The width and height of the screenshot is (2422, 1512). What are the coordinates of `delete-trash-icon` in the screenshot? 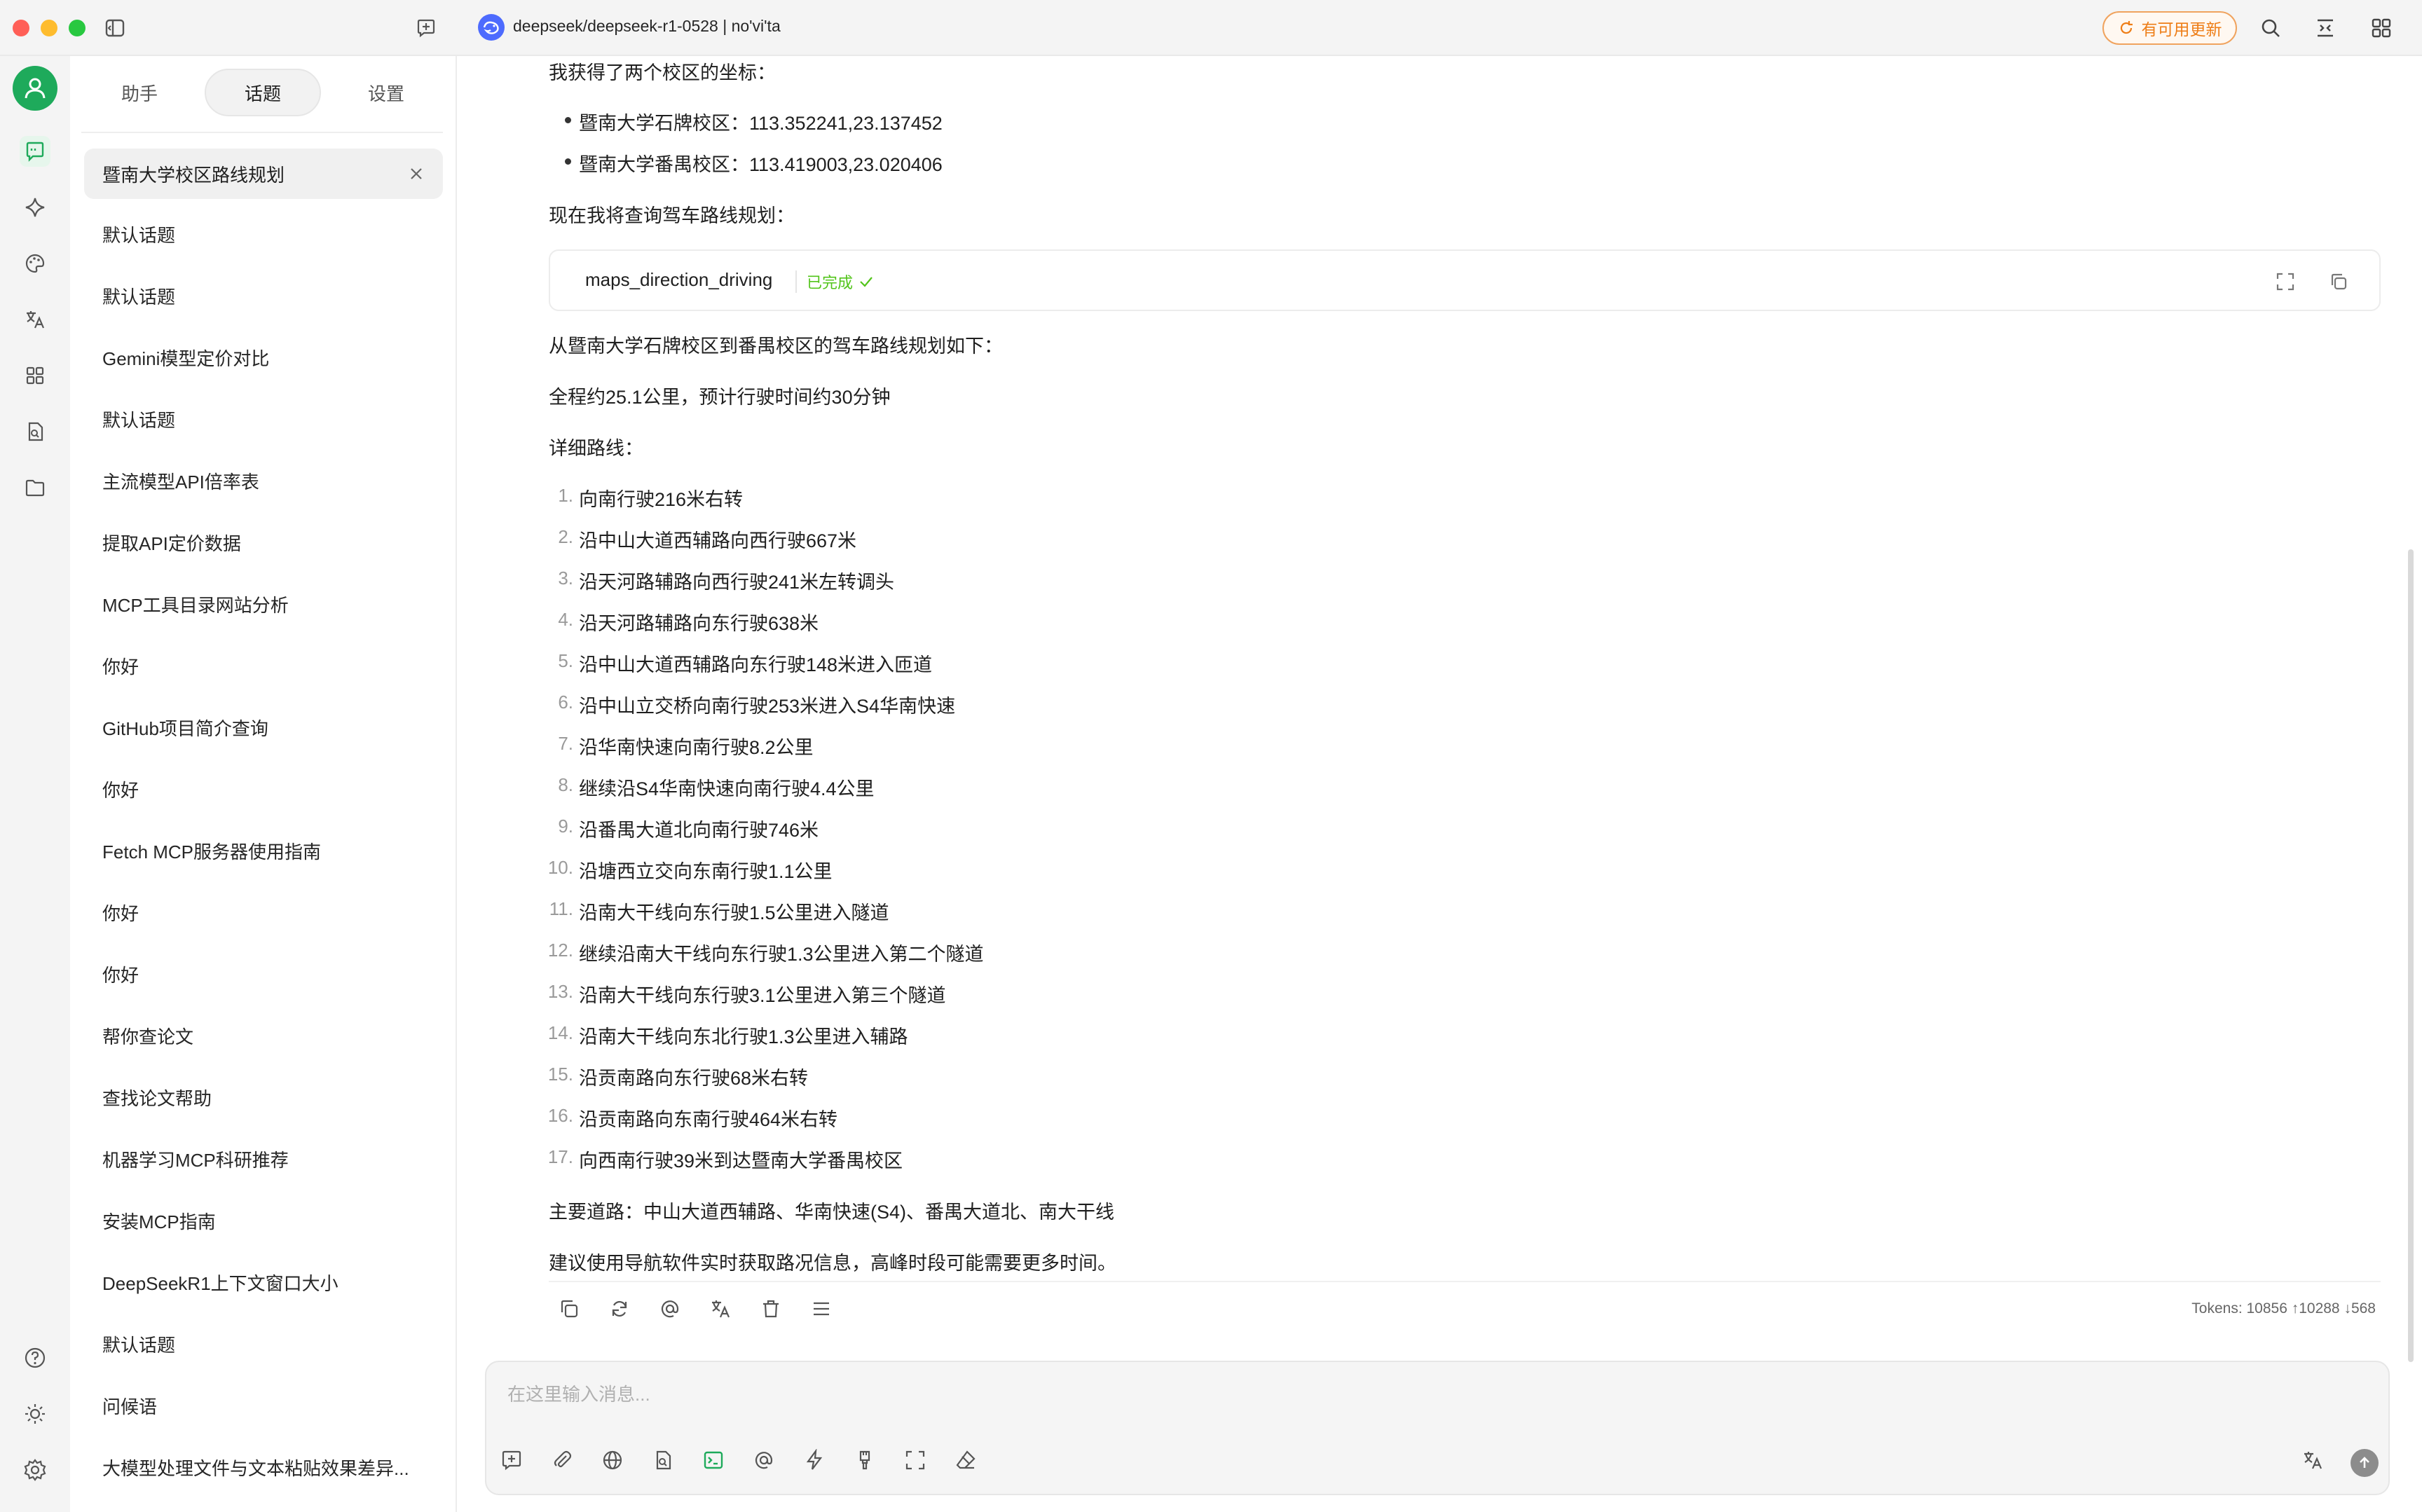 It's located at (770, 1308).